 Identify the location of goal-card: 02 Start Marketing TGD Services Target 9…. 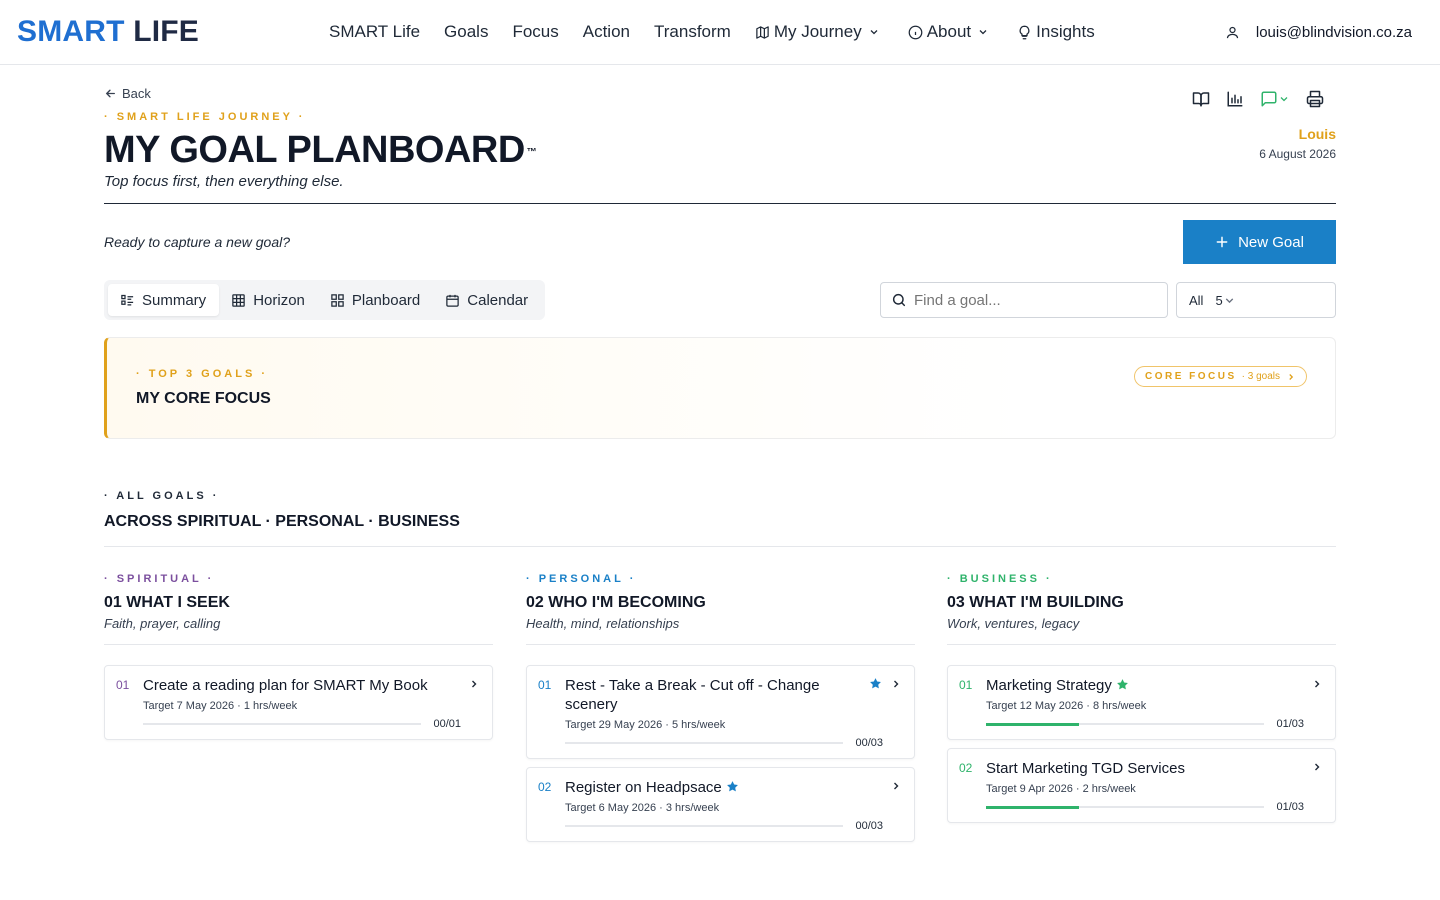
(1141, 785).